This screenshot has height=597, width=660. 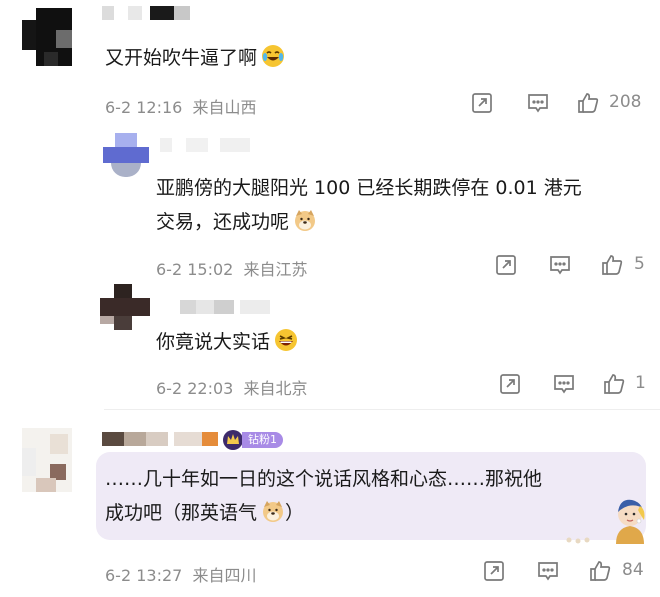 I want to click on comment-line: 亚鹏傍的大腿阳光 100 已经长期跌停在 0.01 港元, so click(x=369, y=188).